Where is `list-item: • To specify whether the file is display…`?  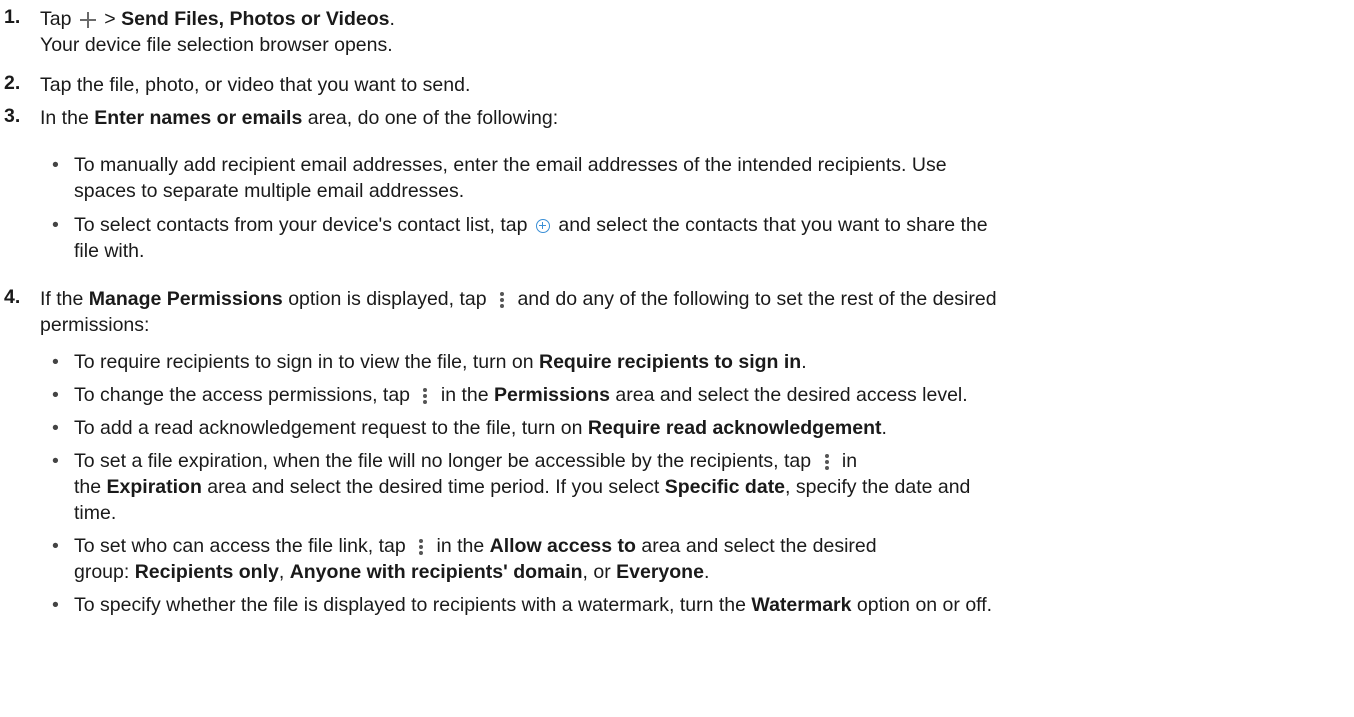
list-item: • To specify whether the file is display… is located at coordinates (522, 605).